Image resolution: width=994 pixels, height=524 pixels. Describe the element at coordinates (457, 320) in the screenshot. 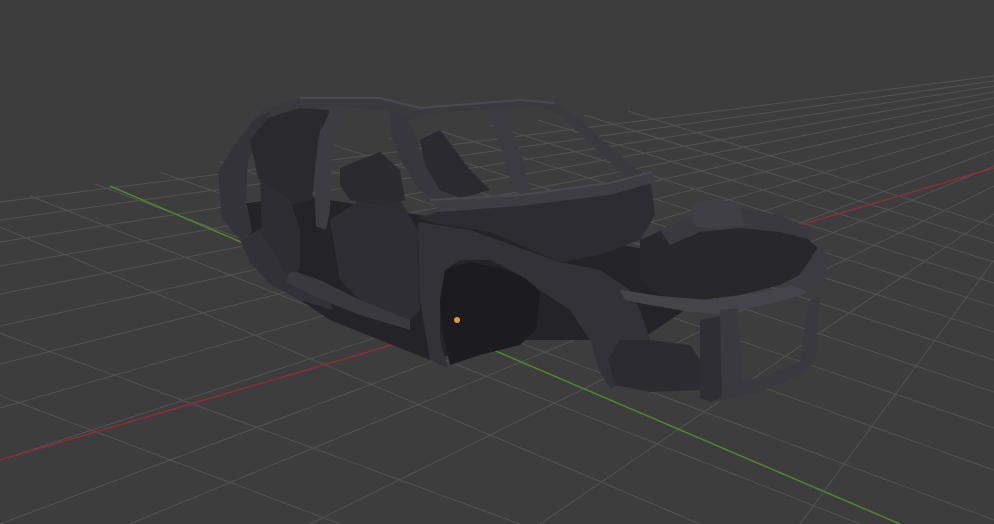

I see `object-origin-dot` at that location.